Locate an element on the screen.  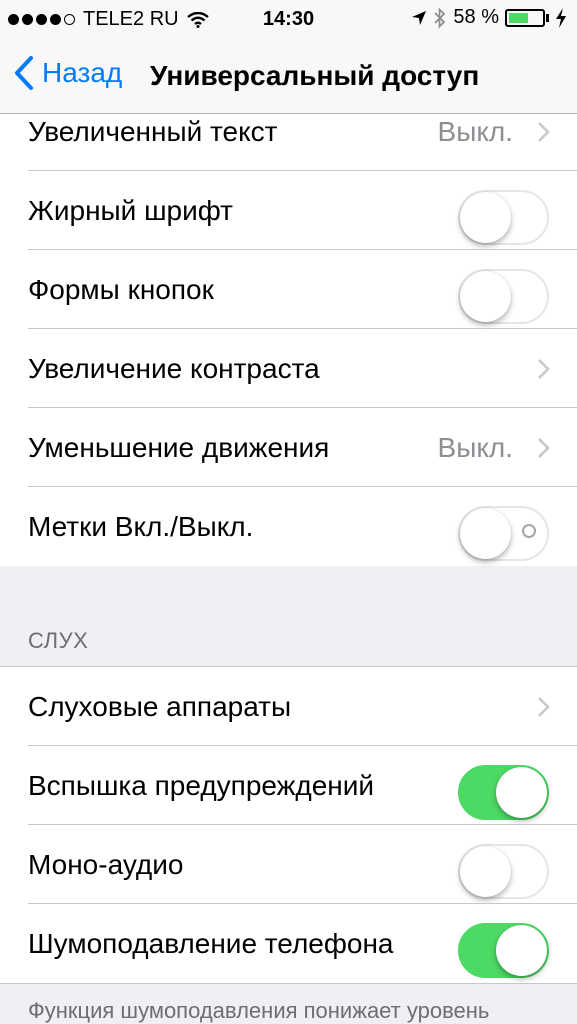
list-item-label: Моно-аудио is located at coordinates (106, 864).